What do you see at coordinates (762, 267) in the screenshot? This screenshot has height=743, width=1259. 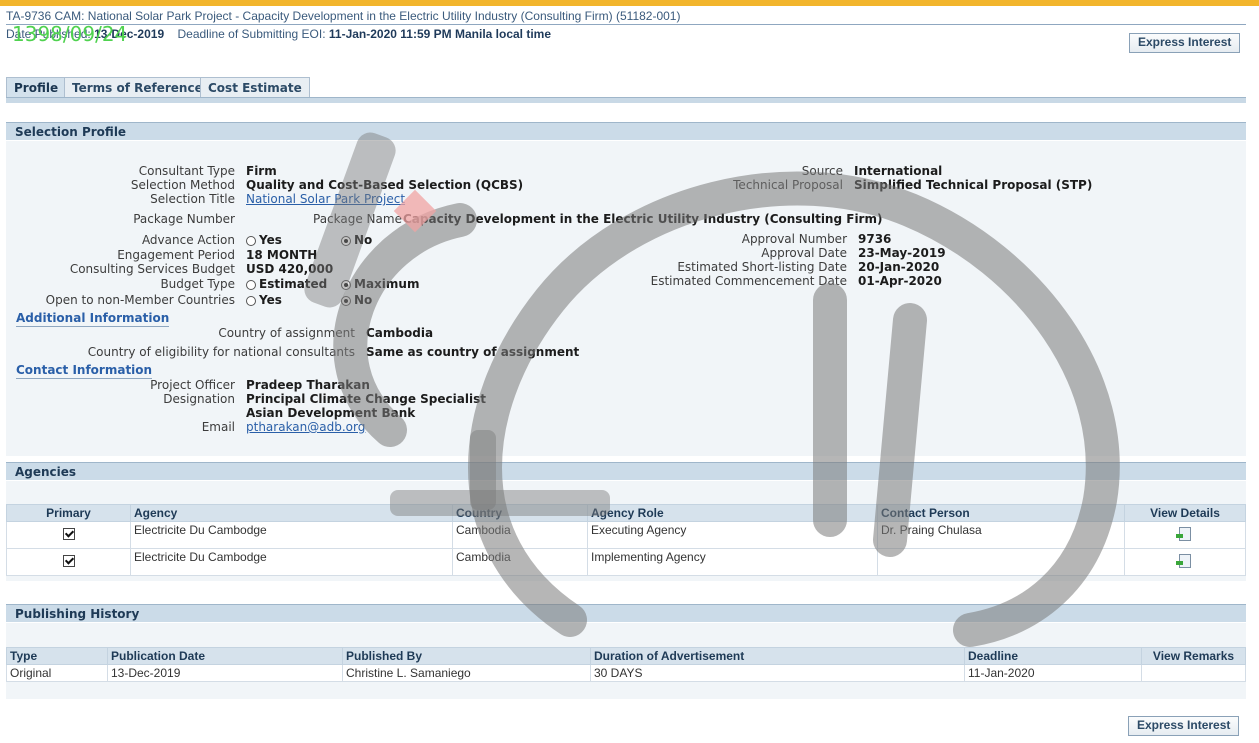 I see `shortlisting-label: Estimated Short-listing Date` at bounding box center [762, 267].